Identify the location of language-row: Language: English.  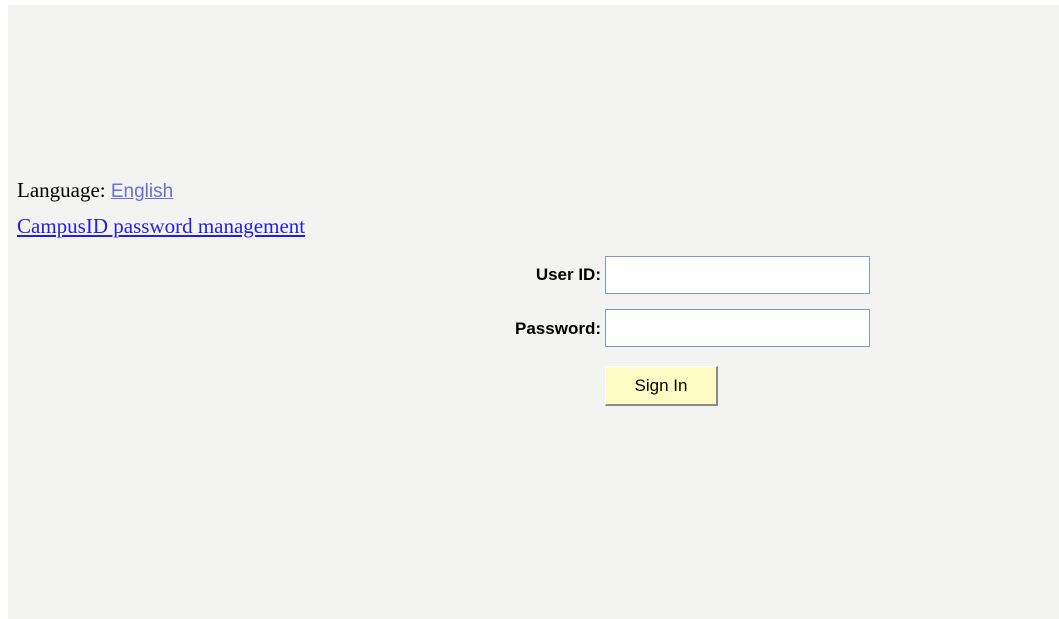
(95, 190).